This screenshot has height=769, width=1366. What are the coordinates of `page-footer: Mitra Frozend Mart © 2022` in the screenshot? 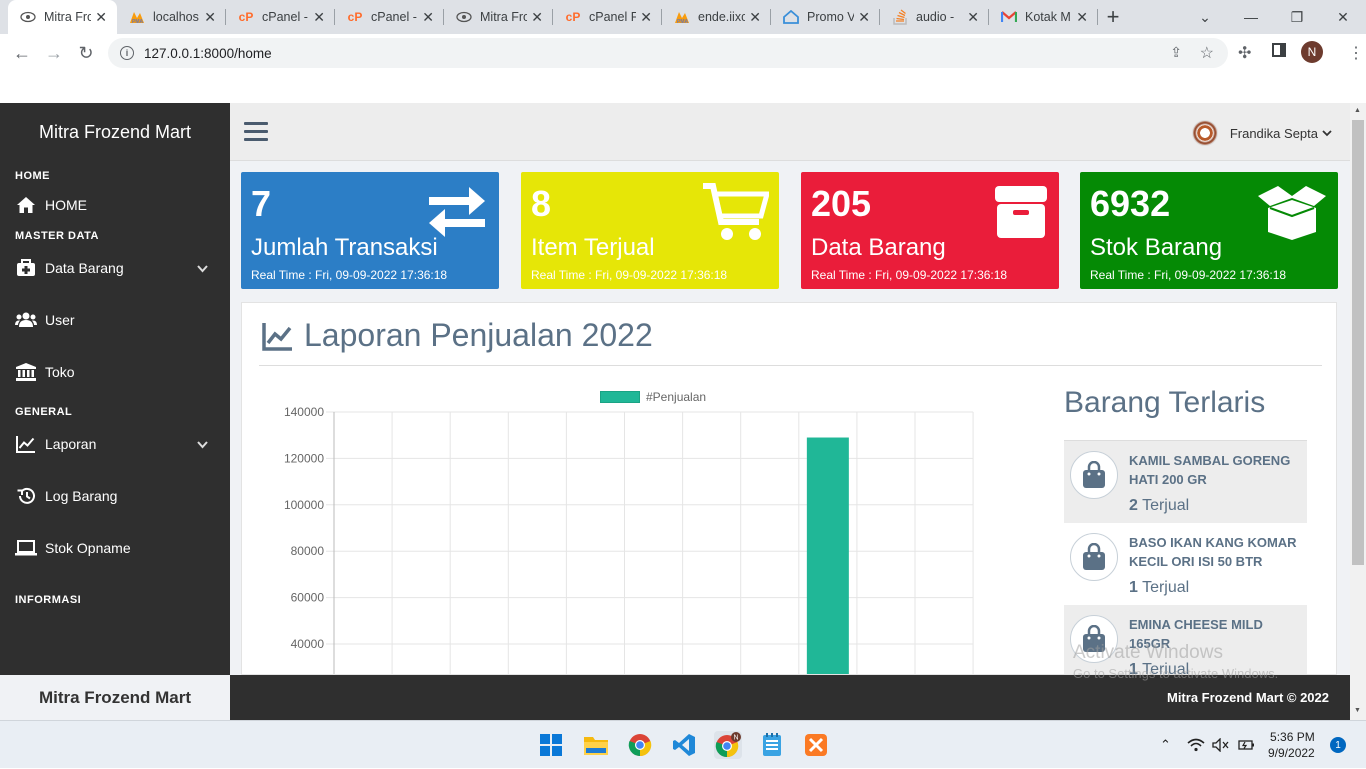 It's located at (790, 697).